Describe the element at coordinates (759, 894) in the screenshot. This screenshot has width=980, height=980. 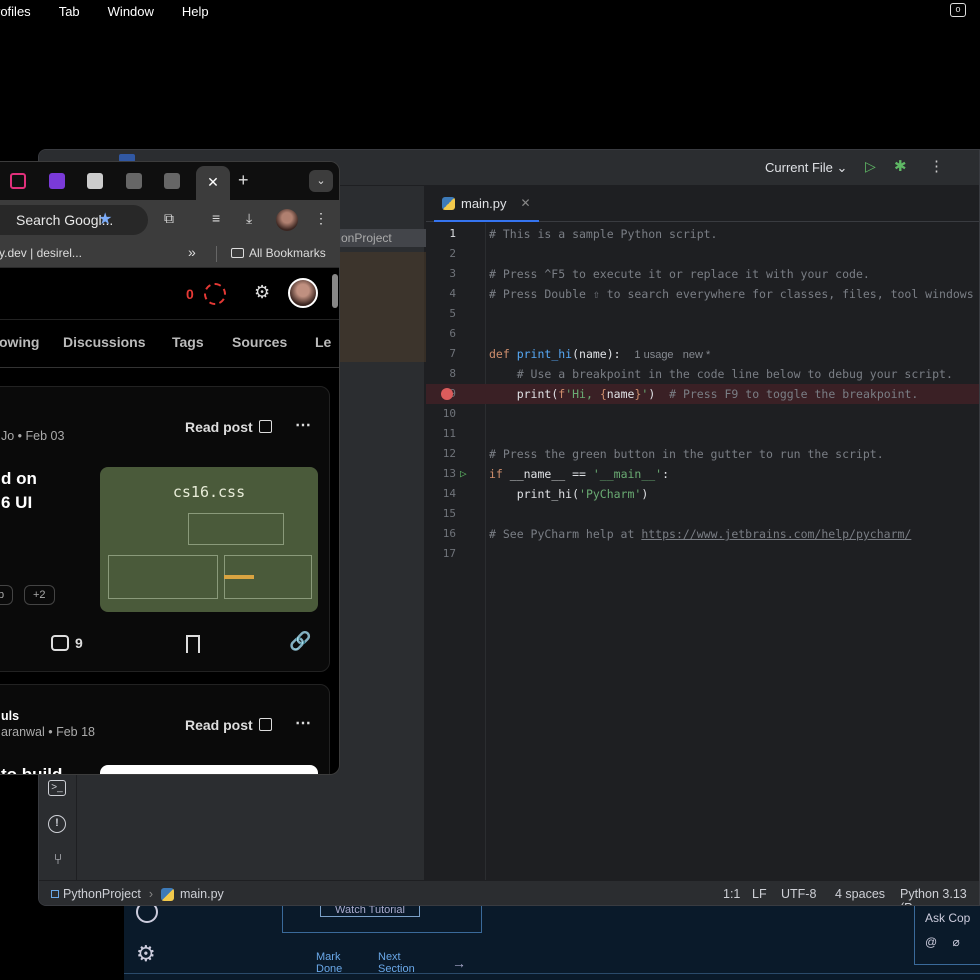
I see `line-separator: LF` at that location.